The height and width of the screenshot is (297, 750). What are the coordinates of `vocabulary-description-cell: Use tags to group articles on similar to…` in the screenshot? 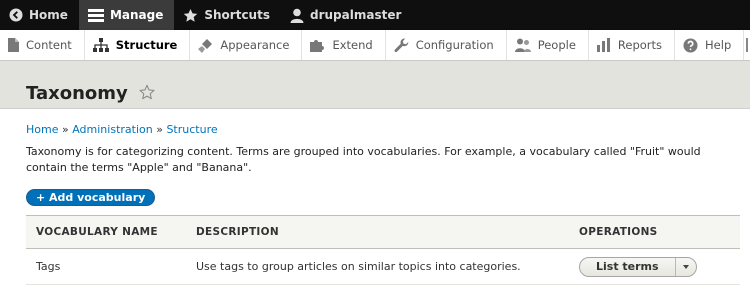 It's located at (377, 266).